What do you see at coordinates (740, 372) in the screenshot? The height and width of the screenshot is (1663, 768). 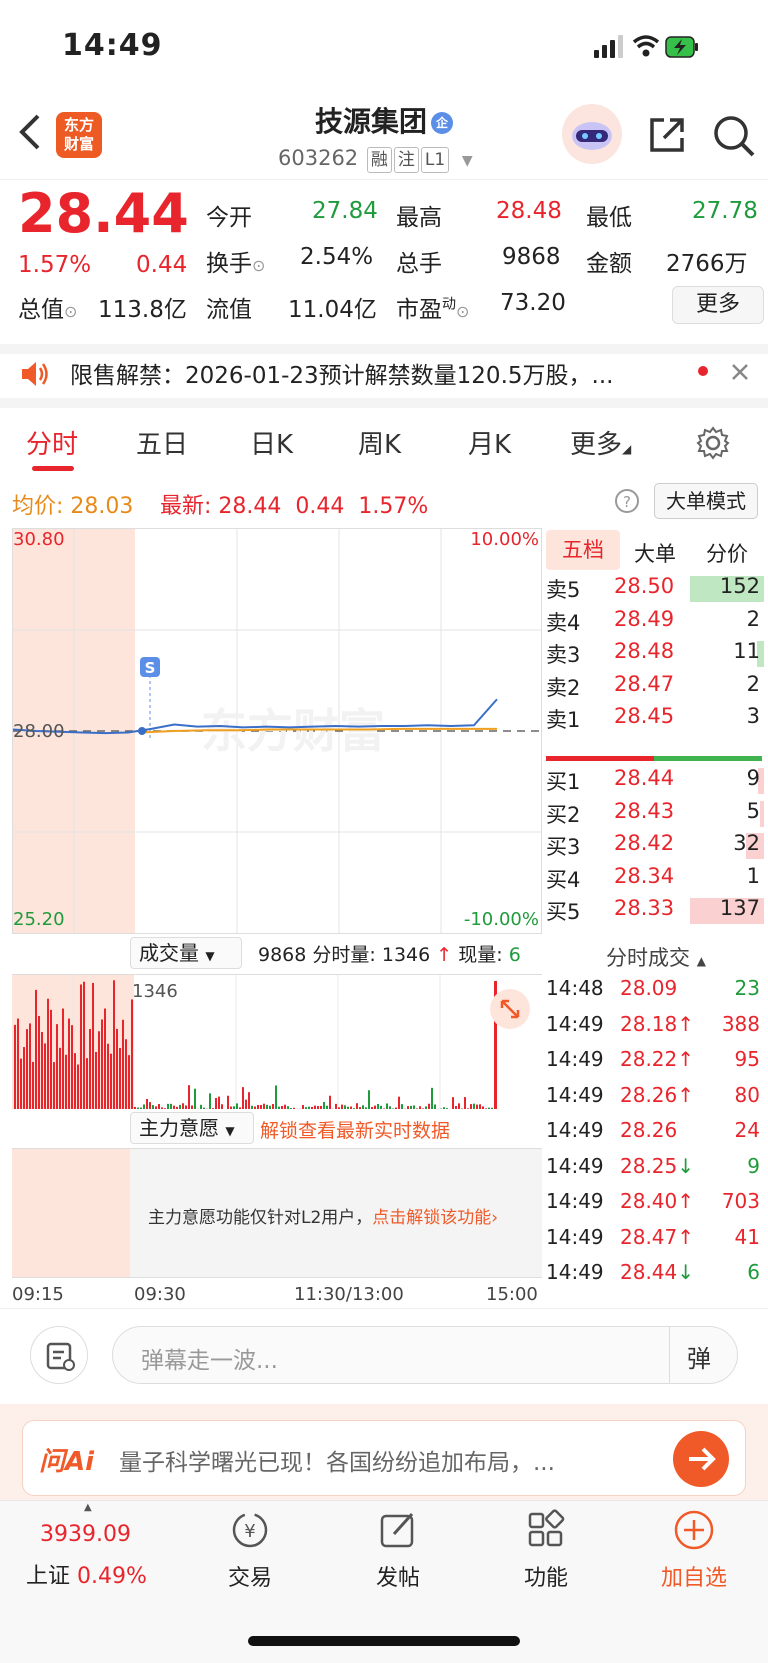 I see `close-icon` at bounding box center [740, 372].